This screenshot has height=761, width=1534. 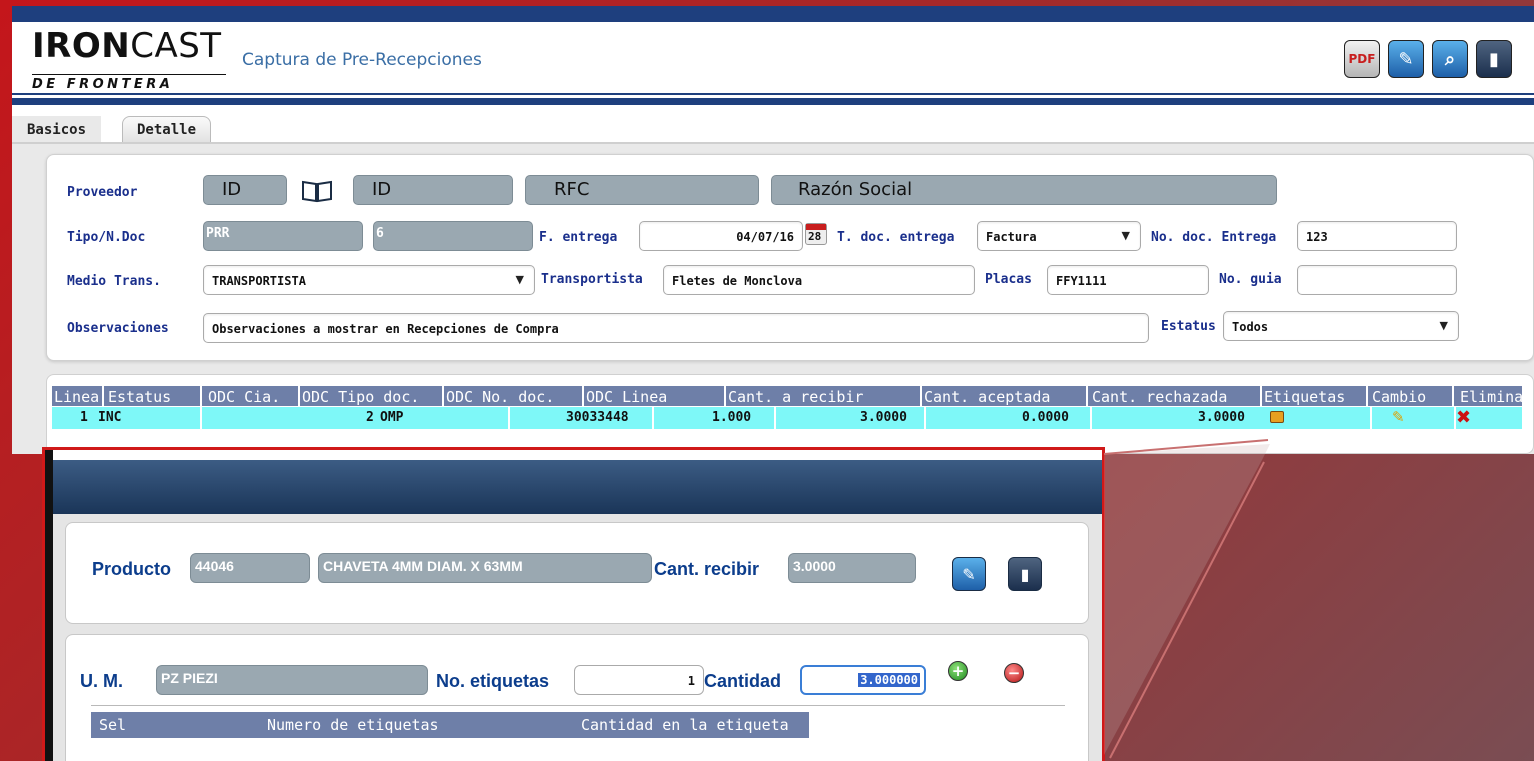 What do you see at coordinates (244, 397) in the screenshot?
I see `col-odc-cia: ODC Cia.` at bounding box center [244, 397].